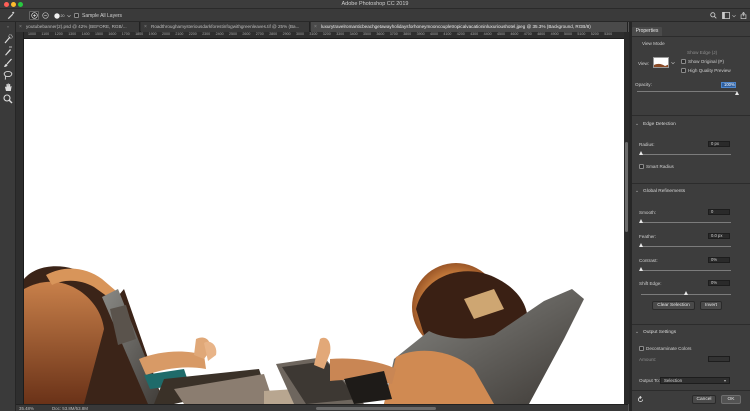  I want to click on share-icon, so click(743, 15).